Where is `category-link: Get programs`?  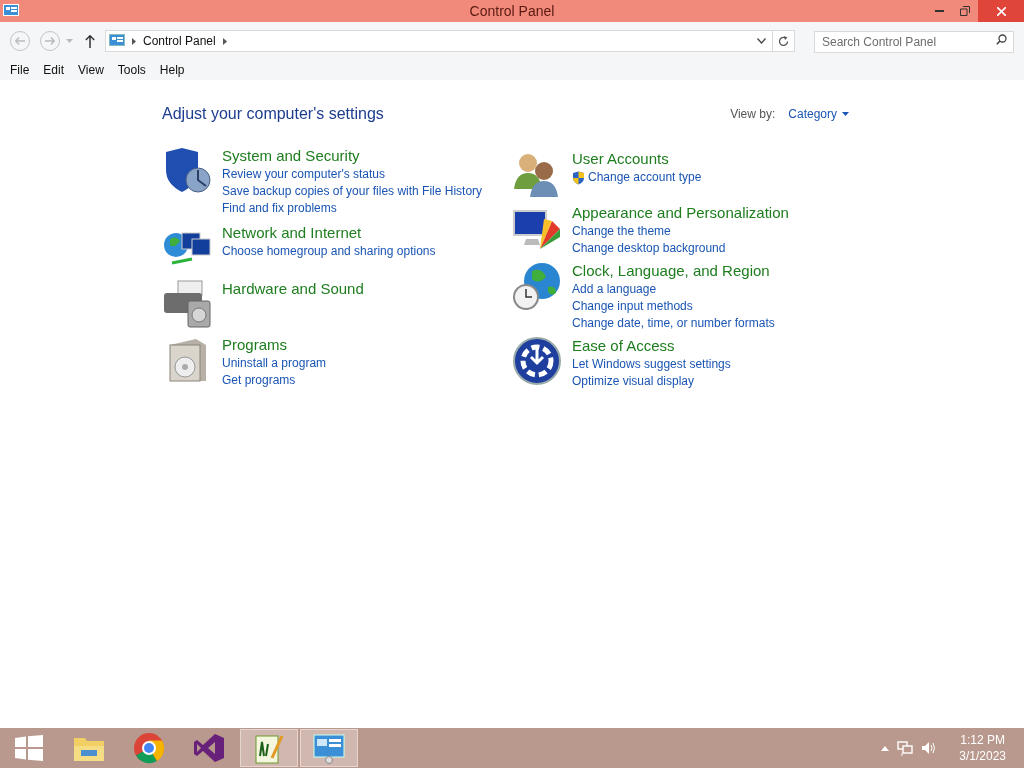 category-link: Get programs is located at coordinates (259, 380).